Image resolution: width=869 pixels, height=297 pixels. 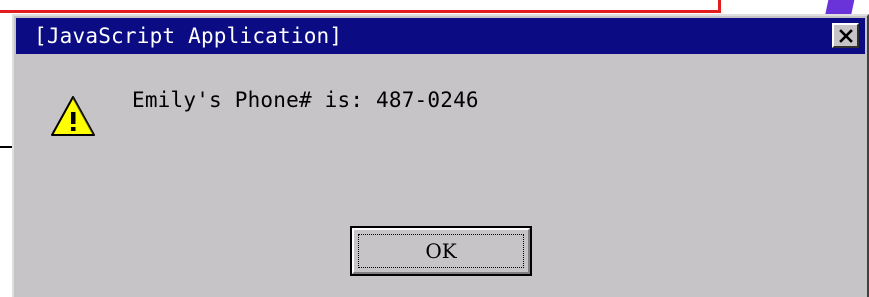 I want to click on close-icon, so click(x=845, y=35).